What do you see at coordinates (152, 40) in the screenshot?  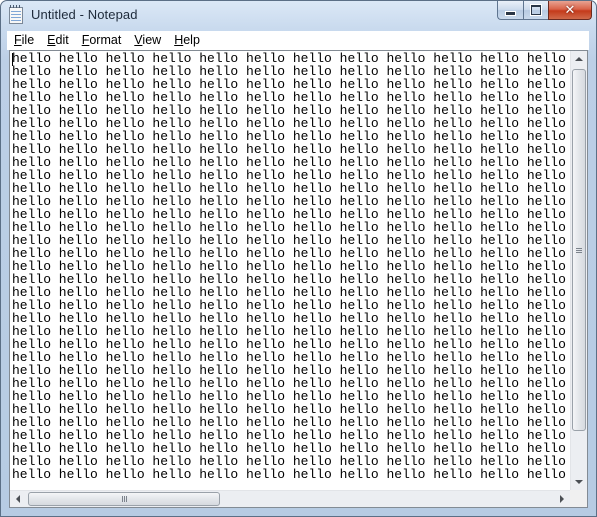 I see `menu-view-label: iew` at bounding box center [152, 40].